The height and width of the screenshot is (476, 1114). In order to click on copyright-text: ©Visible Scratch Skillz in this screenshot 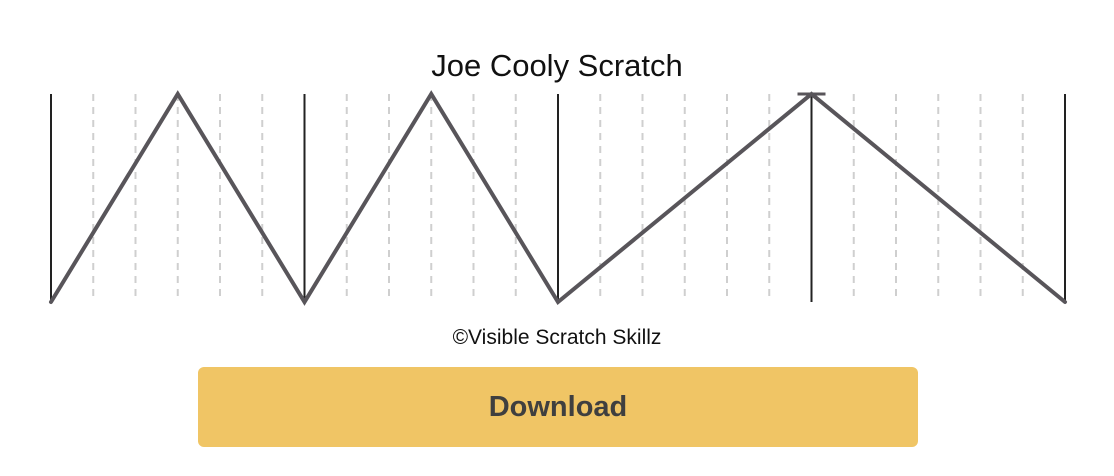, I will do `click(557, 337)`.